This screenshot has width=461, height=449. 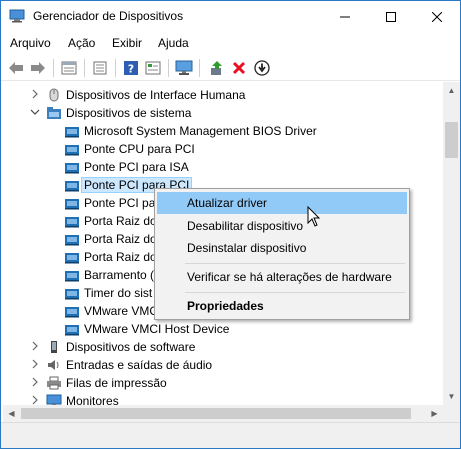 I want to click on speaker-icon, so click(x=54, y=365).